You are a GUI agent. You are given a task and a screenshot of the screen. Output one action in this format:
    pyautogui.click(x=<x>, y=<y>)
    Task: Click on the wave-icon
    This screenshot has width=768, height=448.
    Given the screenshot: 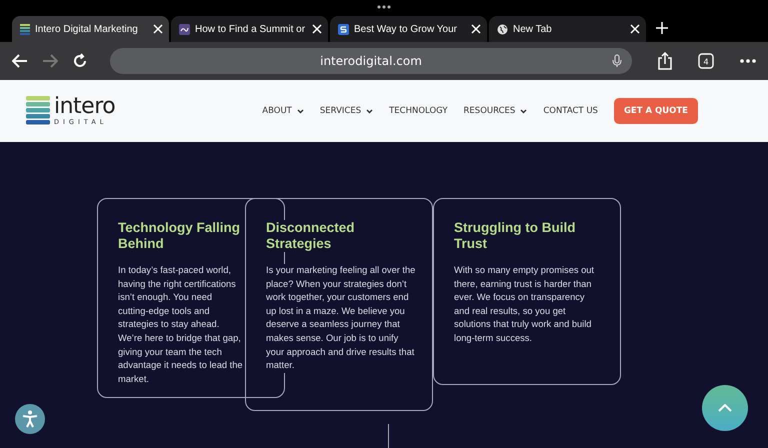 What is the action you would take?
    pyautogui.click(x=184, y=29)
    